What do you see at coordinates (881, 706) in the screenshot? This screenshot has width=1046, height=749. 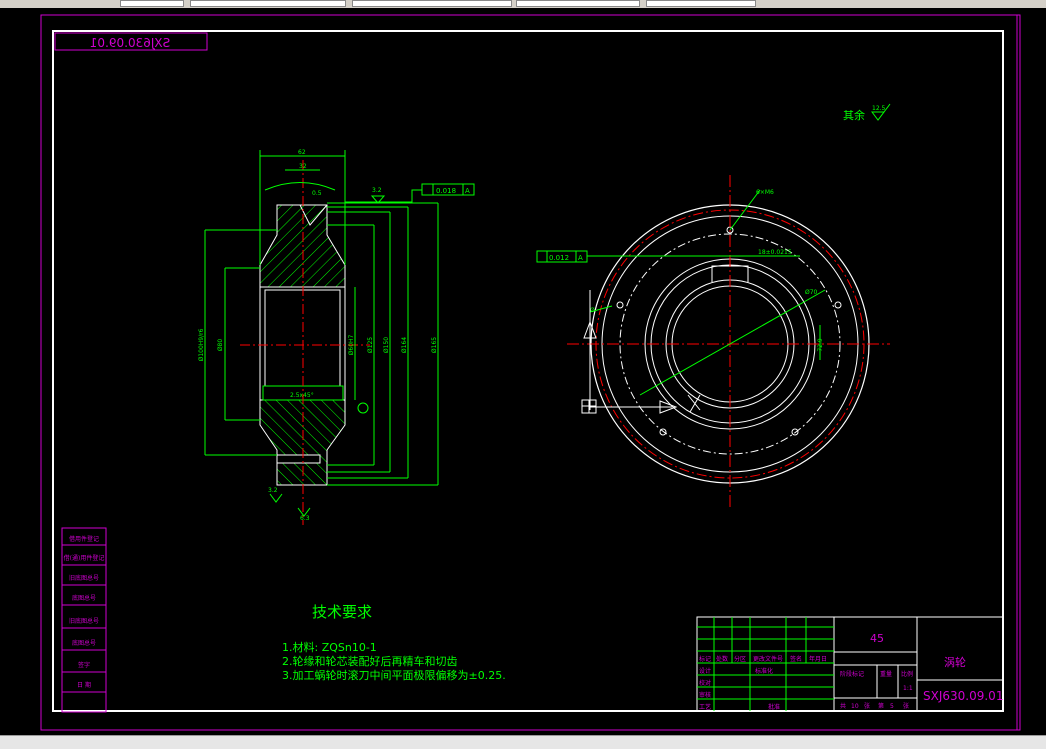 I see `sheet-num-label: 第` at bounding box center [881, 706].